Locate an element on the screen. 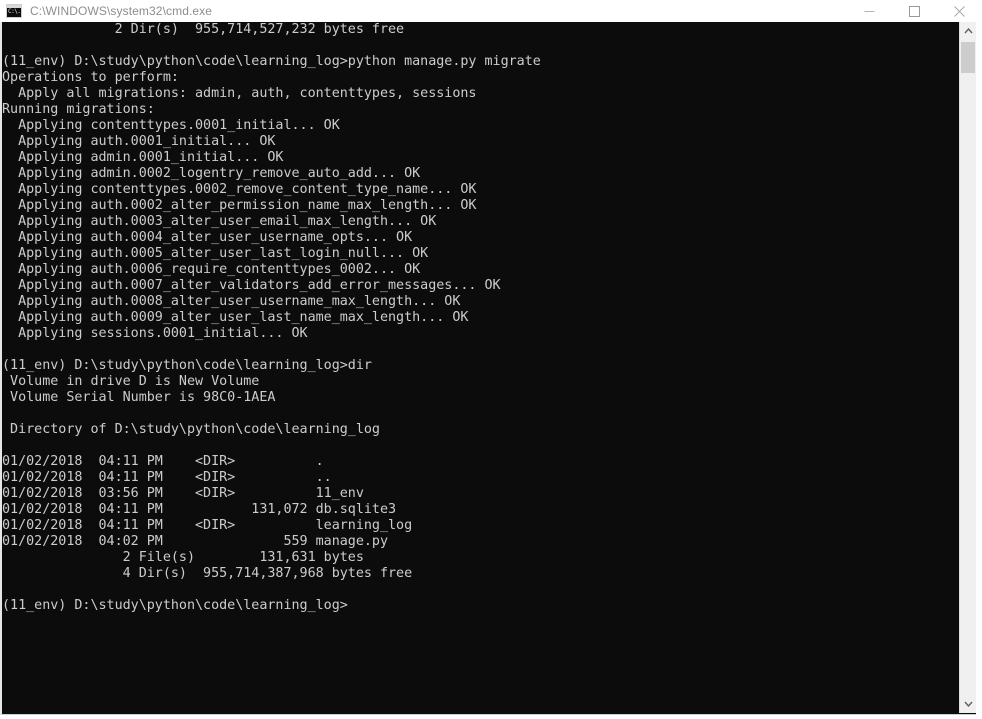 This screenshot has height=719, width=982. scroll-down-arrow-icon is located at coordinates (968, 704).